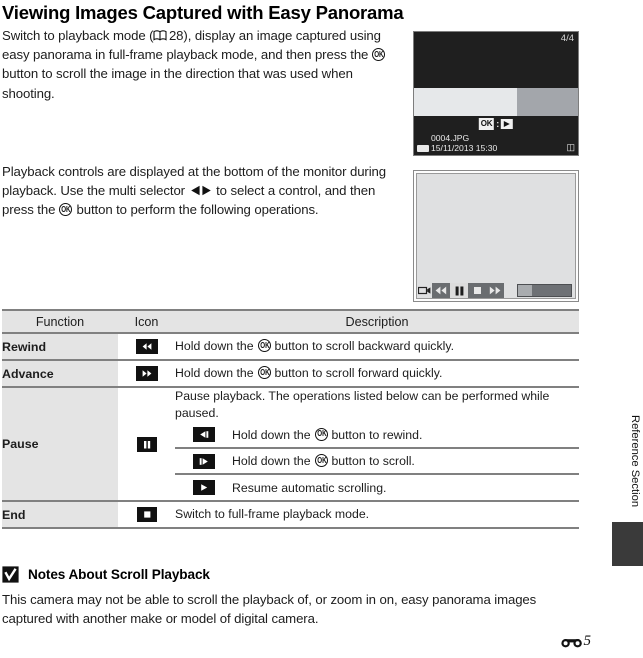 The image size is (643, 658). Describe the element at coordinates (477, 290) in the screenshot. I see `stop-button` at that location.